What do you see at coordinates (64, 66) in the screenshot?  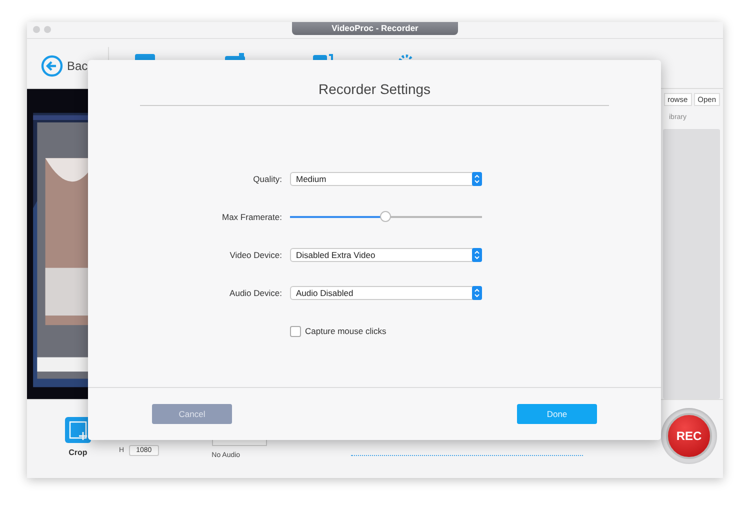 I see `back-button: Bac` at bounding box center [64, 66].